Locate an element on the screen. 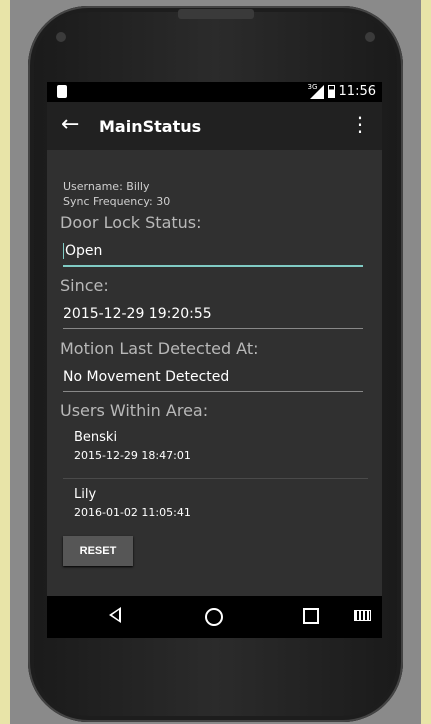 This screenshot has height=724, width=431. motion-label: Motion Last Detected At: is located at coordinates (159, 348).